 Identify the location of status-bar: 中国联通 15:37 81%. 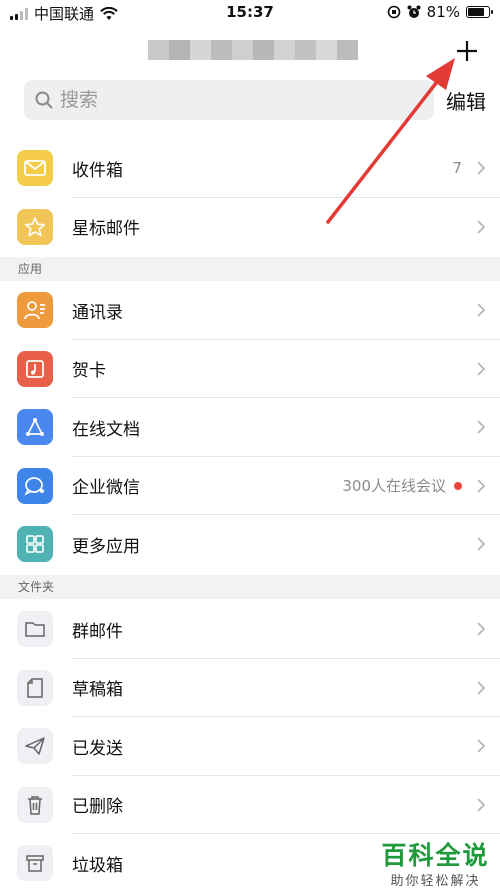
(250, 13).